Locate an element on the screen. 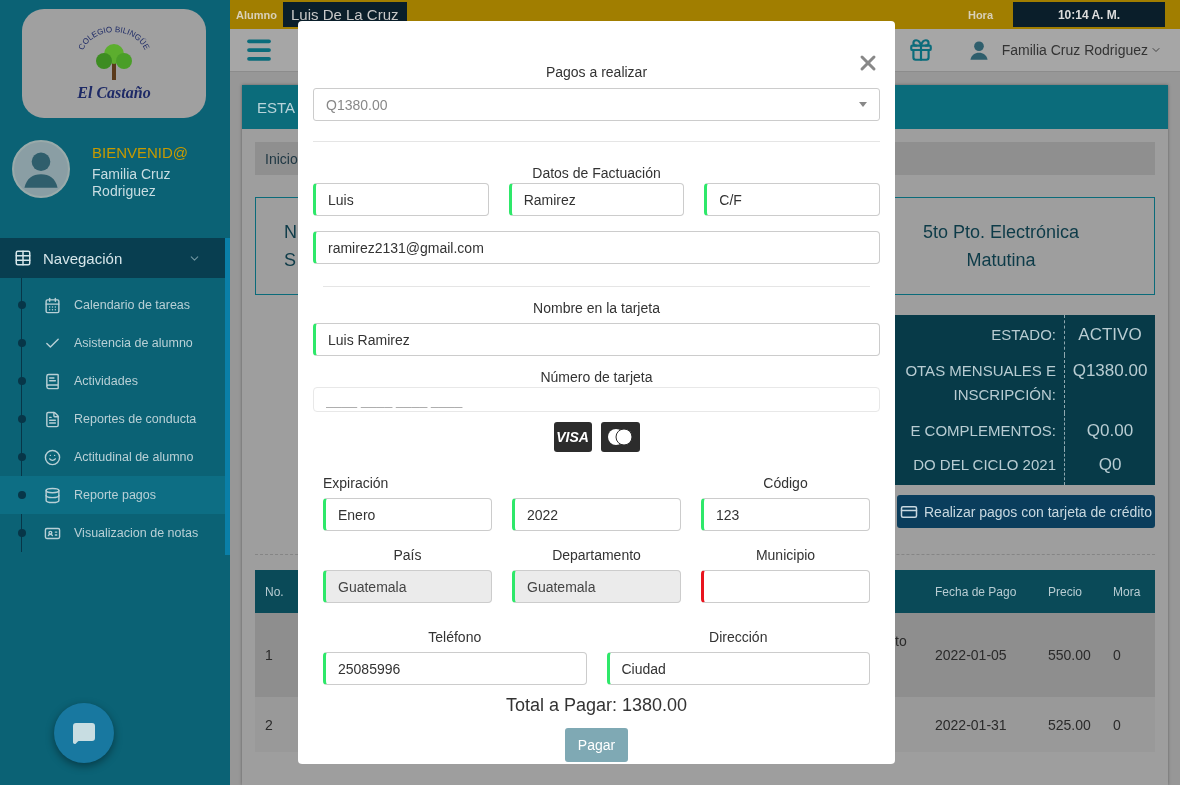  database-icon is located at coordinates (52, 495).